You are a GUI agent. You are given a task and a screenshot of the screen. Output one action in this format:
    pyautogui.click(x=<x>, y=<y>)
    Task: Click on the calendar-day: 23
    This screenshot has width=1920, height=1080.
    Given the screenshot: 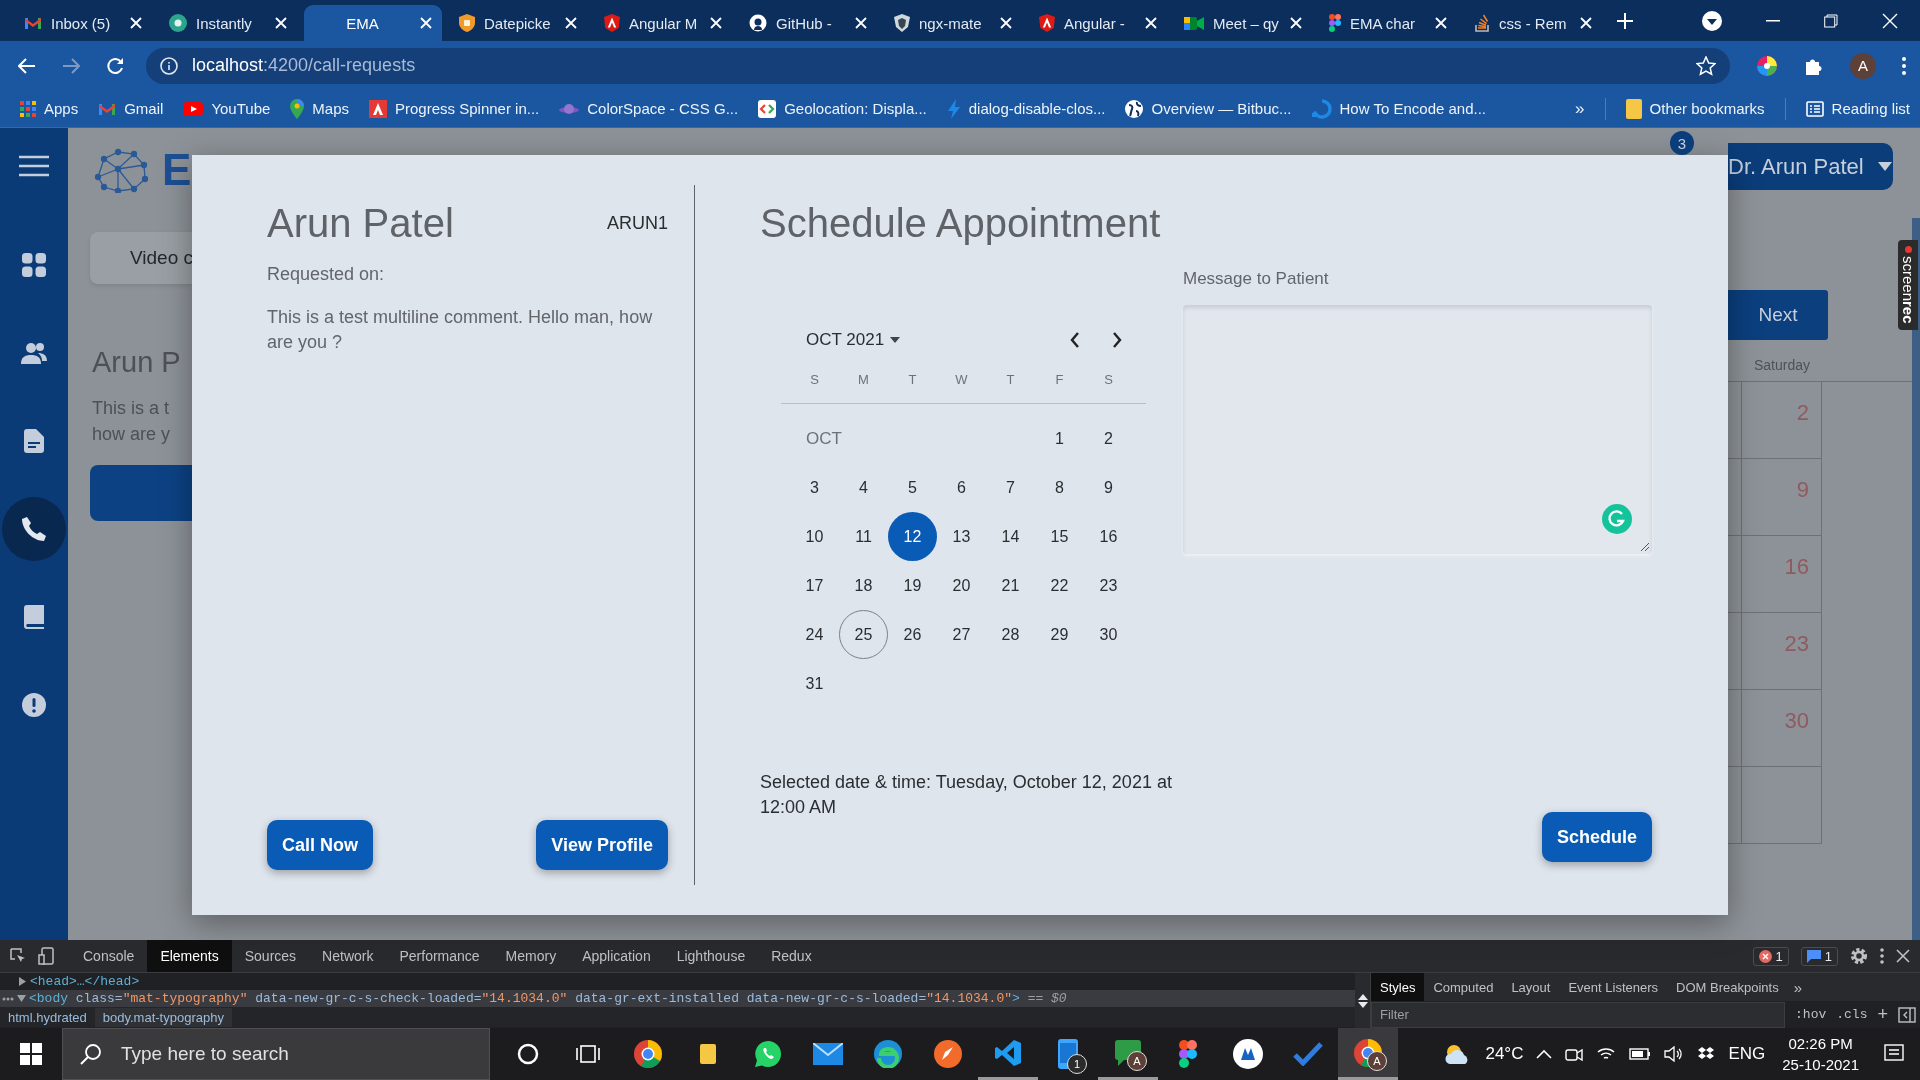 What is the action you would take?
    pyautogui.click(x=1108, y=585)
    